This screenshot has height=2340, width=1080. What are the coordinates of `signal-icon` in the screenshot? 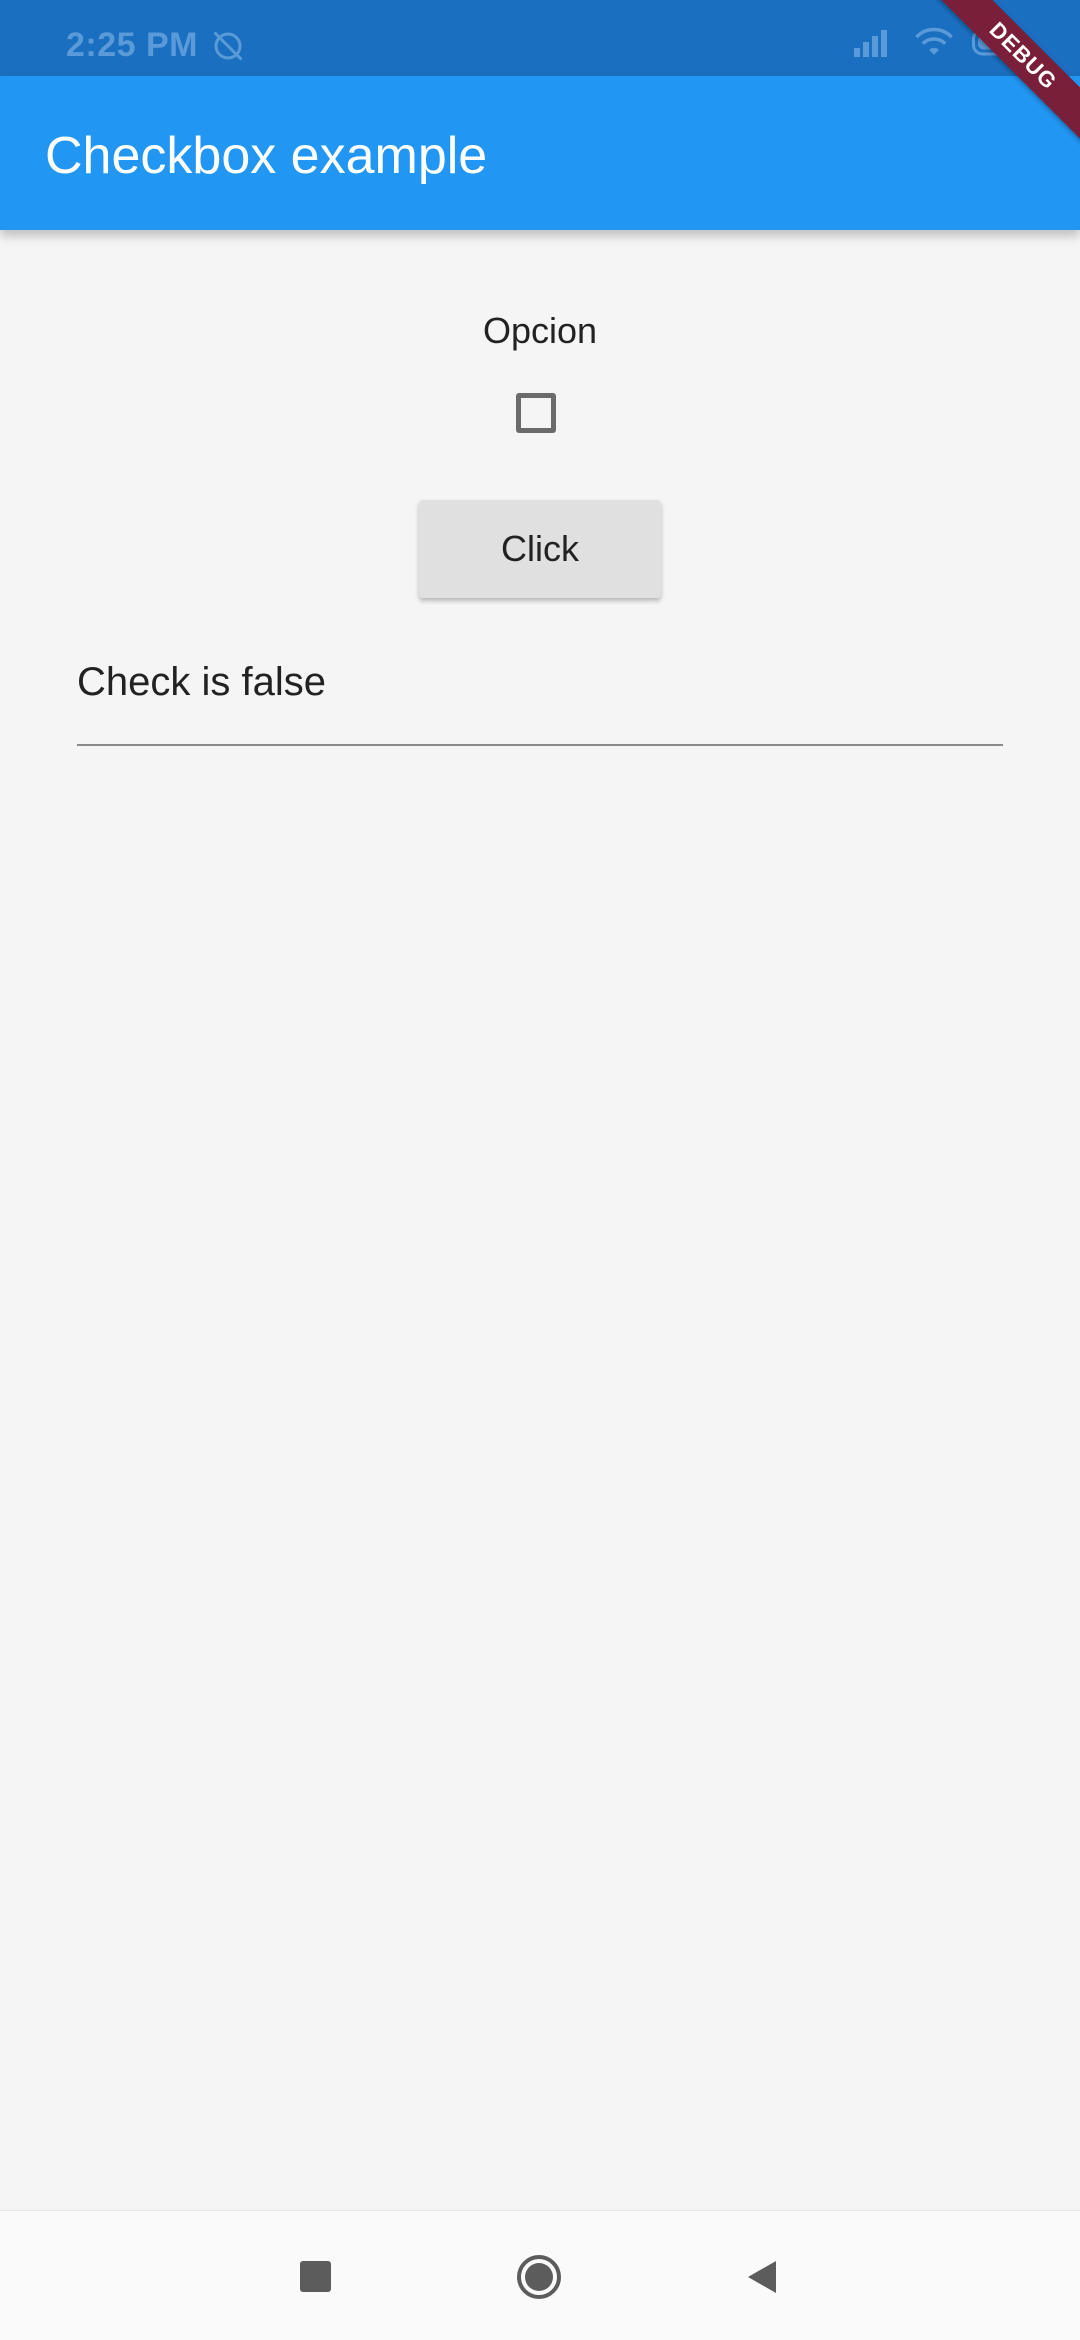 It's located at (875, 44).